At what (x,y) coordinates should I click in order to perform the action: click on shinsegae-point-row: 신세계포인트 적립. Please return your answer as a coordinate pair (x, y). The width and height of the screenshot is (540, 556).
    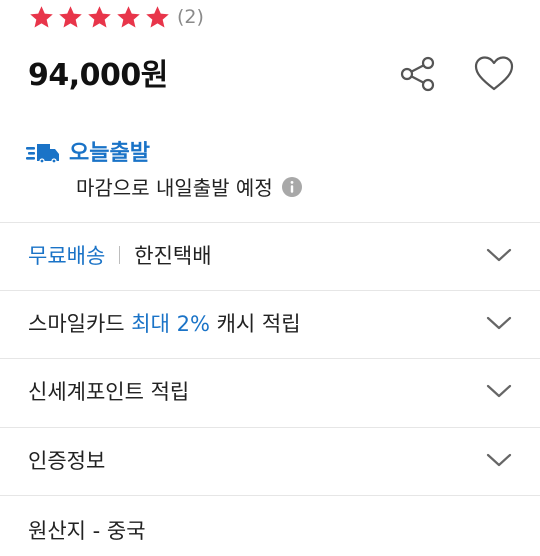
    Looking at the image, I should click on (270, 391).